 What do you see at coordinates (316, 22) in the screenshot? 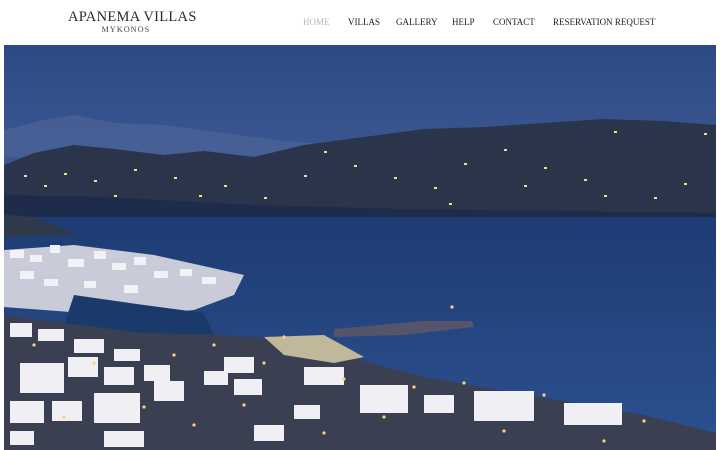
I see `nav-home: HOME` at bounding box center [316, 22].